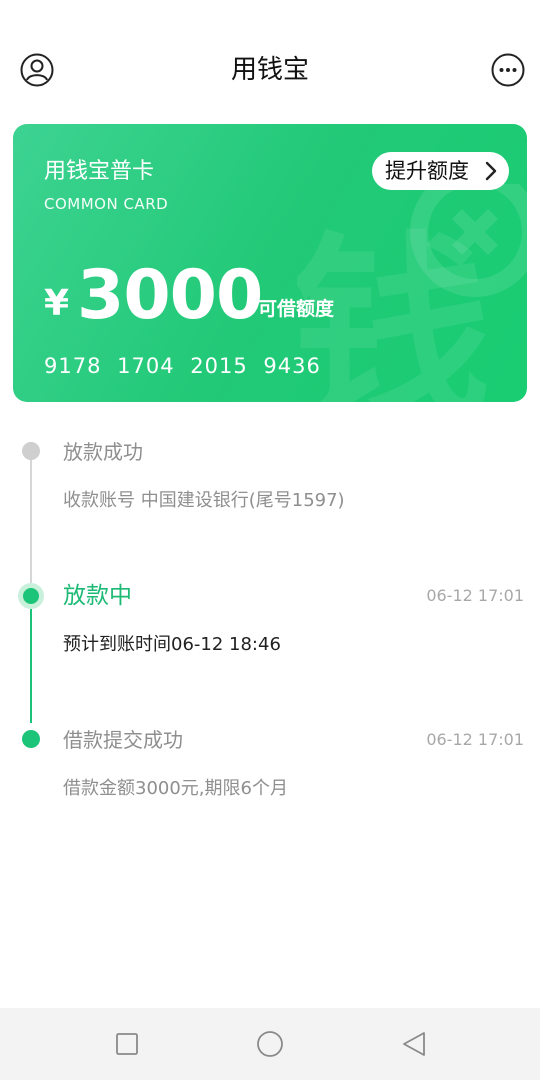 This screenshot has width=540, height=1080. I want to click on card-number-group: 2015, so click(219, 366).